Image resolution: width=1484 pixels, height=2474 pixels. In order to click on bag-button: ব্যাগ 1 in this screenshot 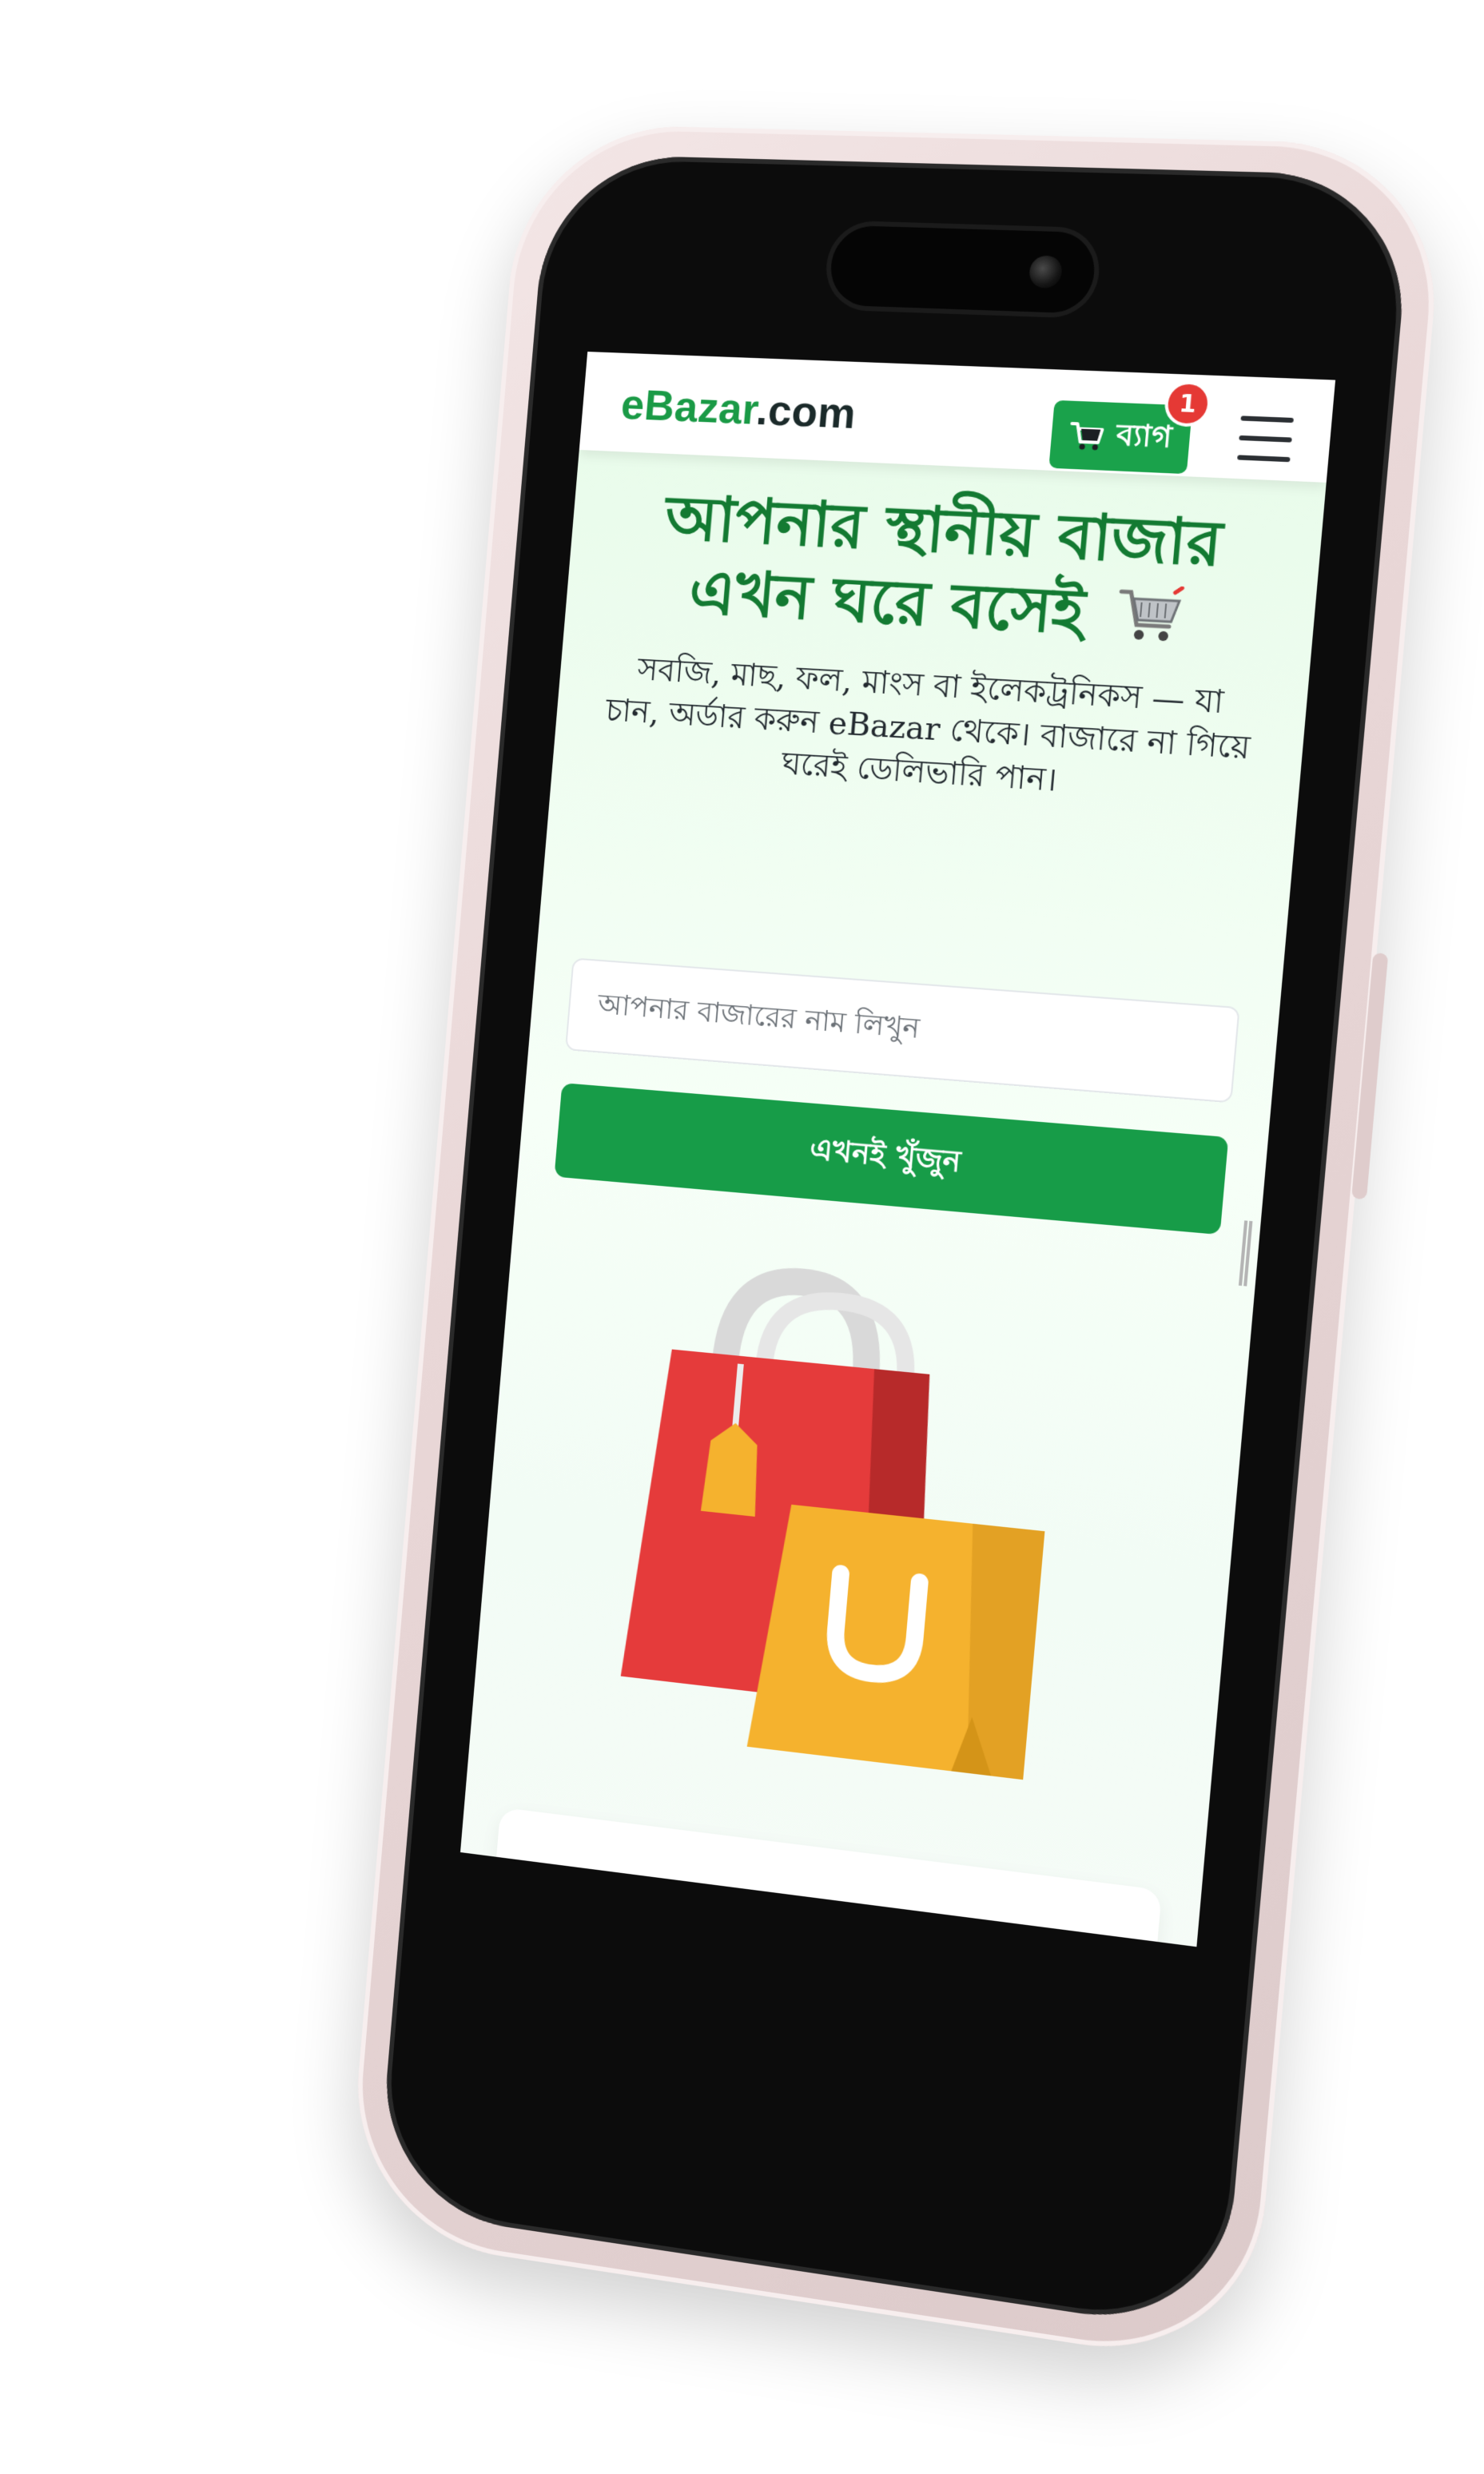, I will do `click(1120, 437)`.